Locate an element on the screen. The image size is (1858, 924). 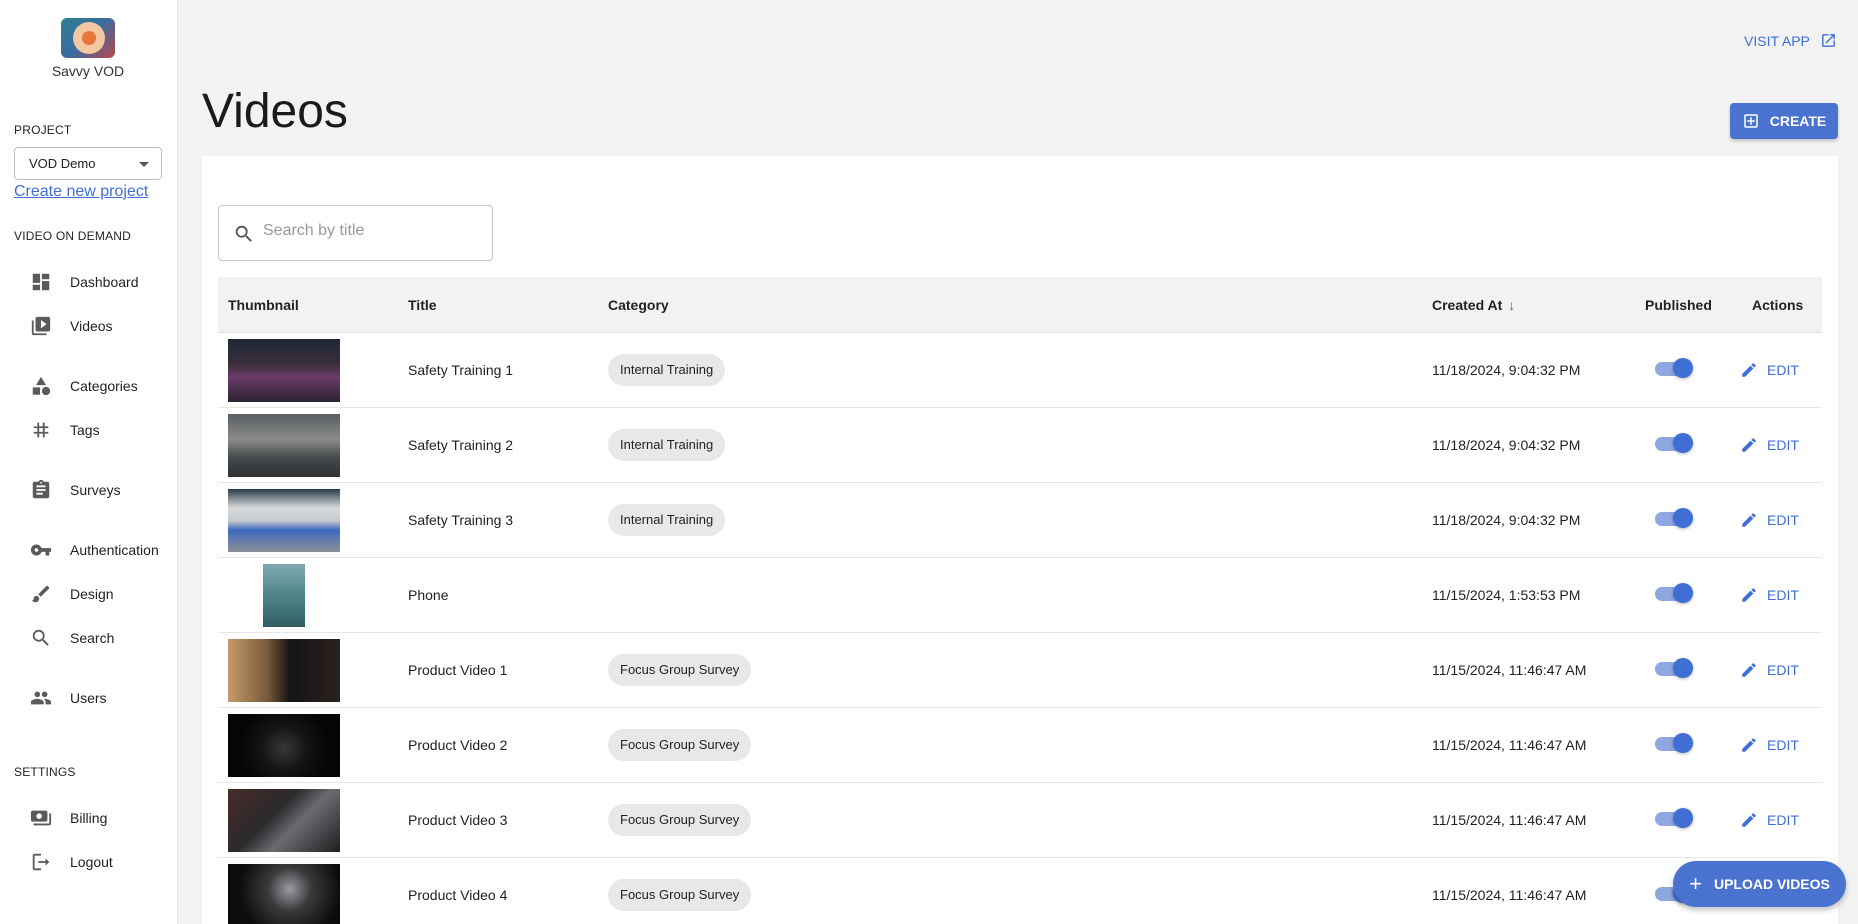
categories-icon is located at coordinates (41, 386).